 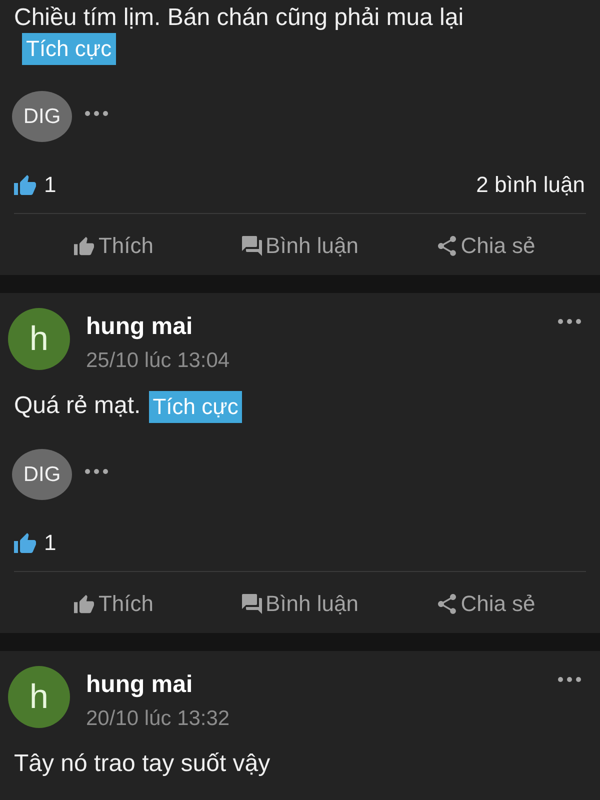 What do you see at coordinates (77, 405) in the screenshot?
I see `post-text: Quá rẻ mạt.` at bounding box center [77, 405].